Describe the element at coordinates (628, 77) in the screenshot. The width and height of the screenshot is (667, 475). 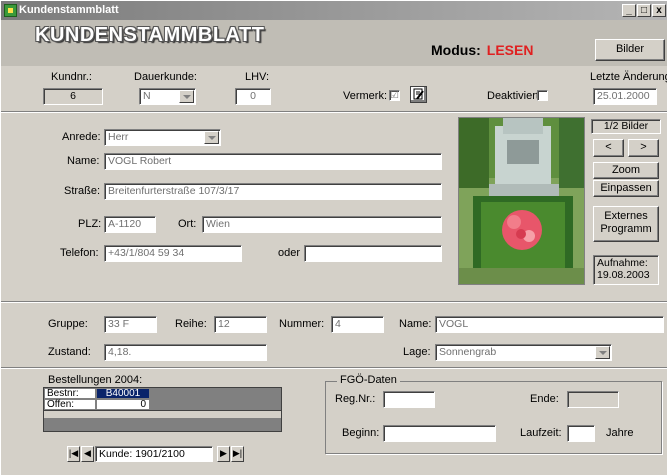
I see `letzte-aenderung-label: Letzte Änderung:` at that location.